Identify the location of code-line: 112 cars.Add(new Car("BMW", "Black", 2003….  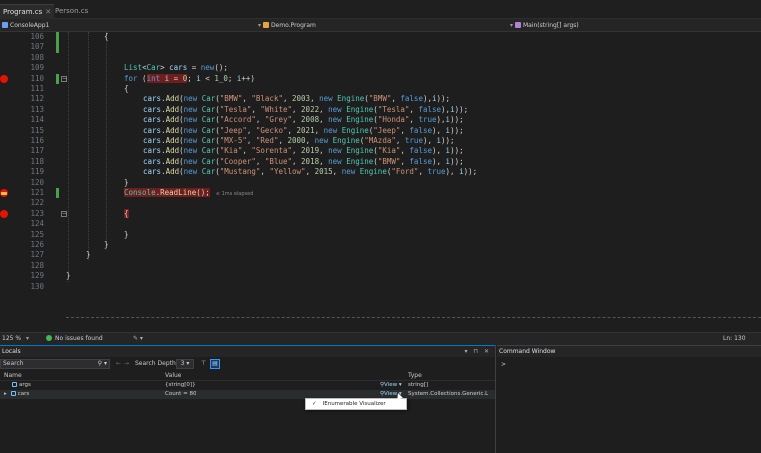
(380, 99).